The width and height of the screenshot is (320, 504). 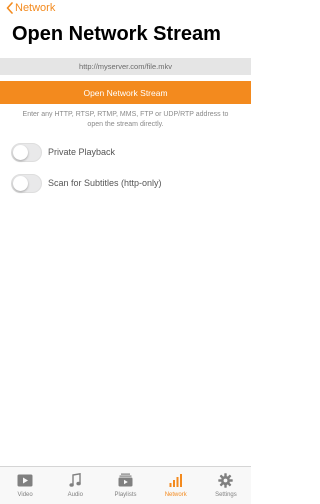 I want to click on page-title: Open Network Stream, so click(x=116, y=34).